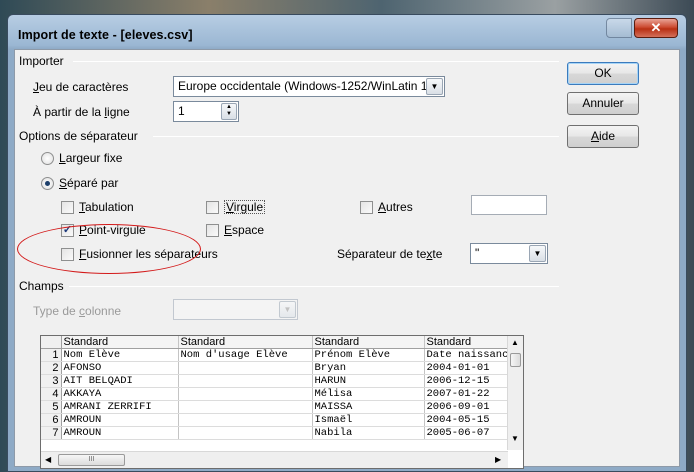 This screenshot has width=694, height=472. What do you see at coordinates (47, 158) in the screenshot?
I see `fixed-width-radio` at bounding box center [47, 158].